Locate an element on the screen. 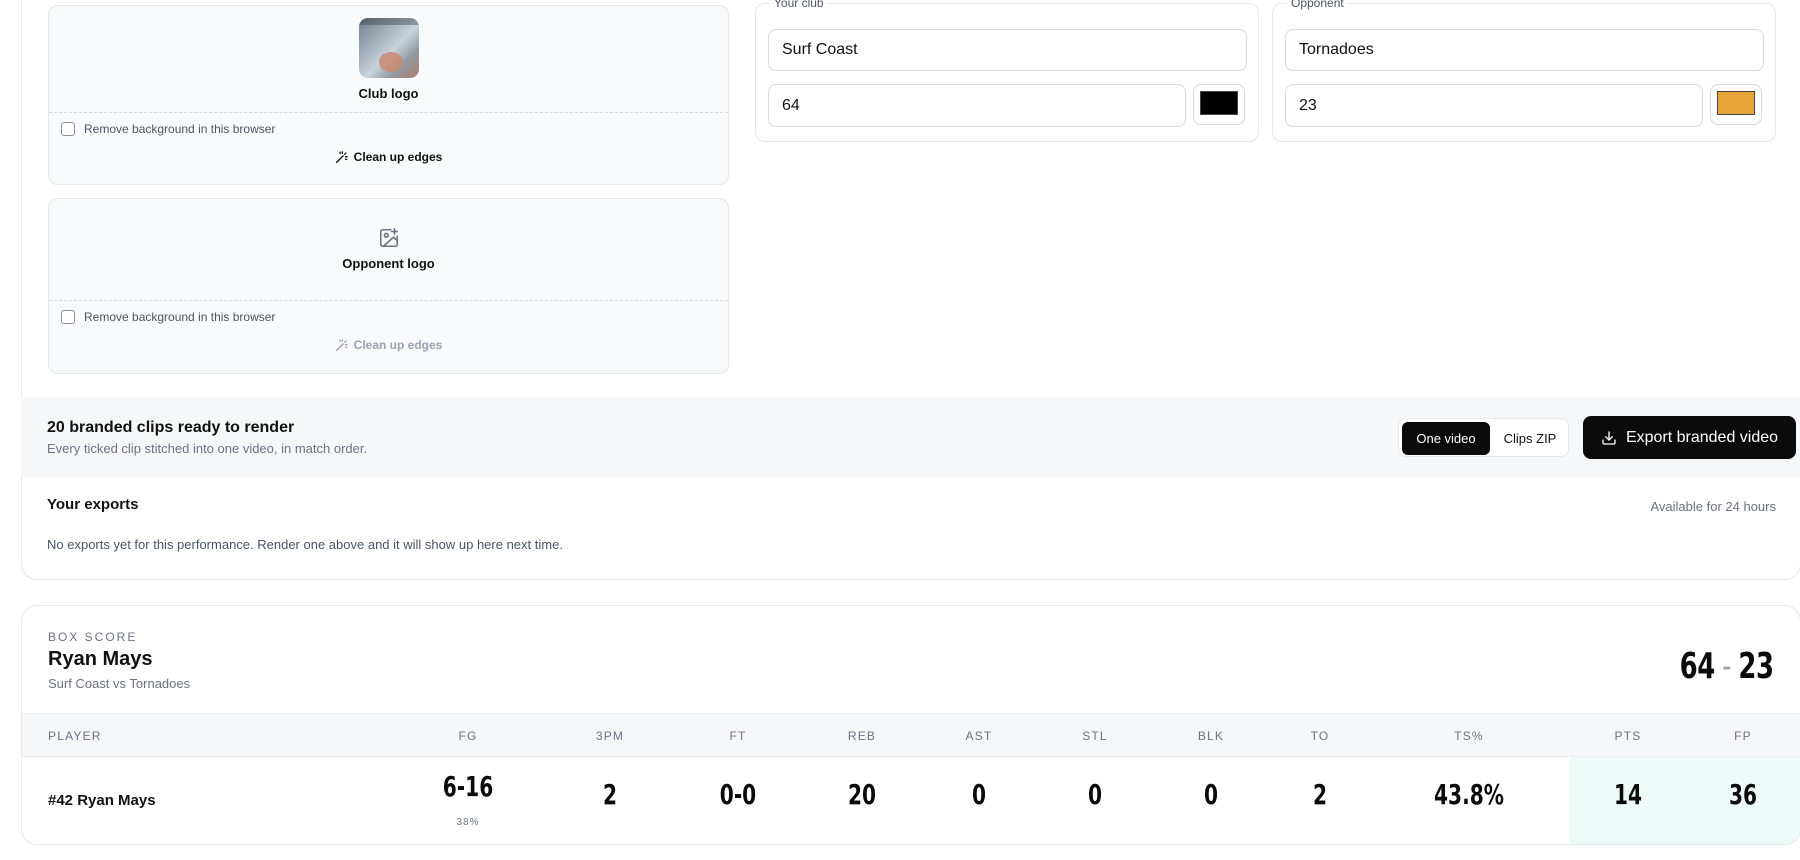 This screenshot has width=1800, height=860. col-blk: BLK is located at coordinates (1211, 736).